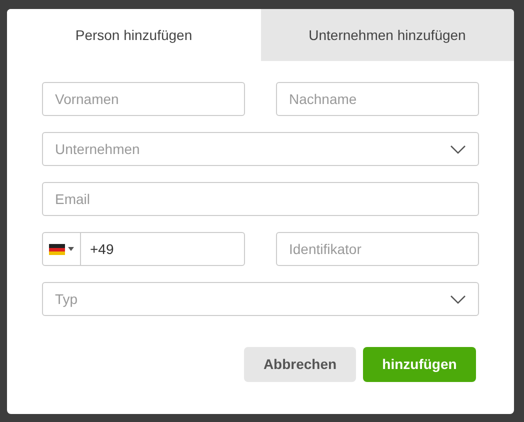  What do you see at coordinates (300, 364) in the screenshot?
I see `cancel-button: Abbrechen` at bounding box center [300, 364].